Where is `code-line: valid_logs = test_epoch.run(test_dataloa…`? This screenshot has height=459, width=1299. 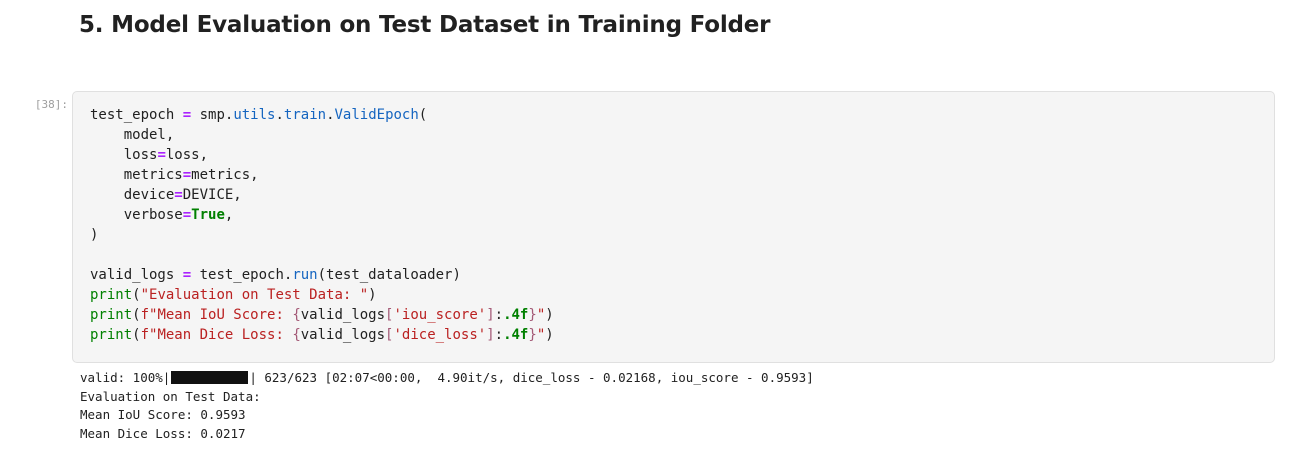 code-line: valid_logs = test_epoch.run(test_dataloa… is located at coordinates (322, 275).